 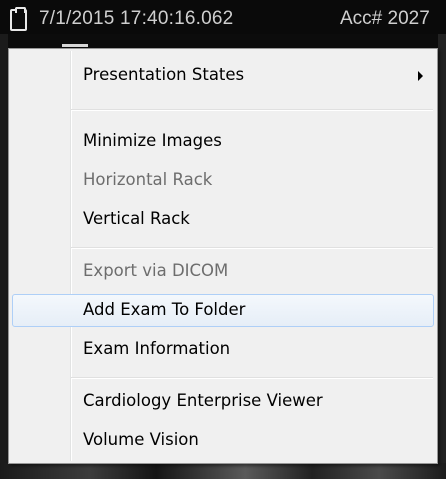 I want to click on menu-item-horizontal-rack: Horizontal Rack, so click(x=223, y=180).